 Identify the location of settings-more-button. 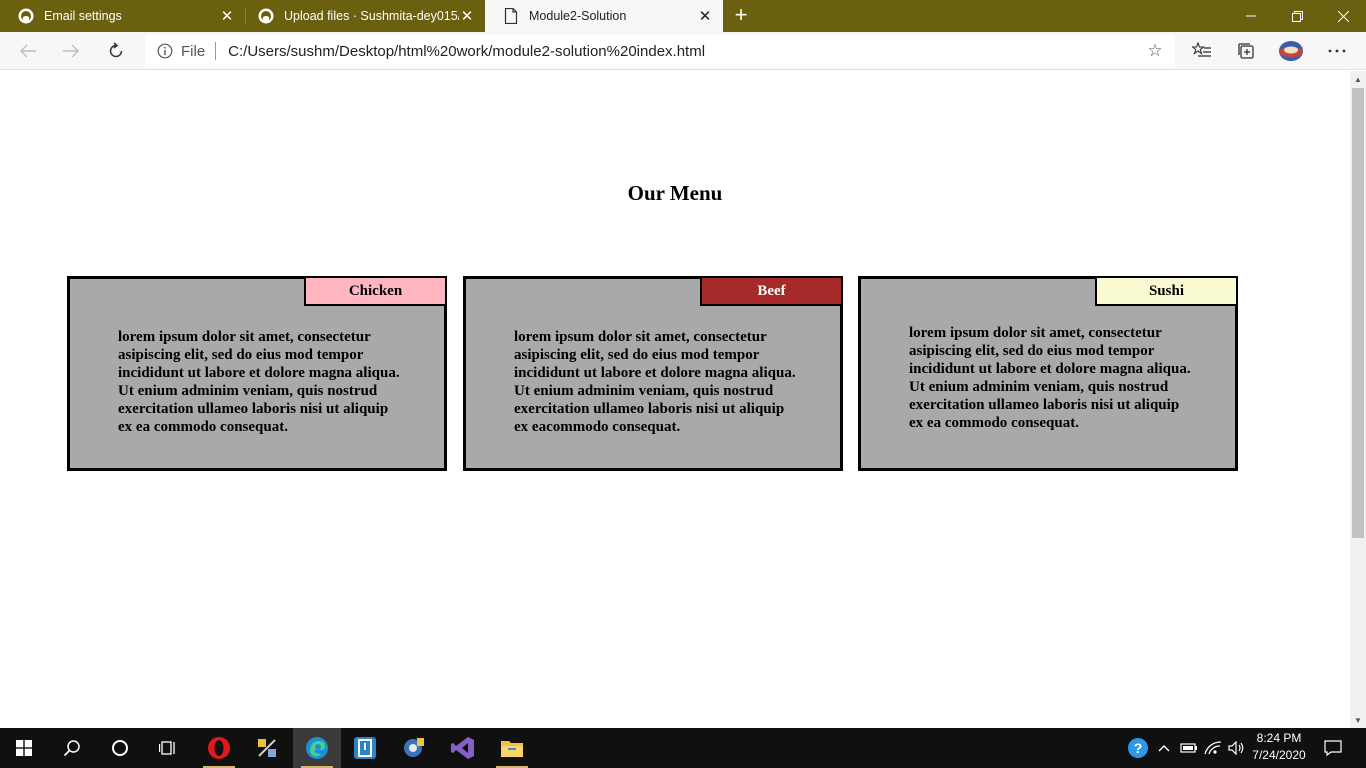
(1337, 51).